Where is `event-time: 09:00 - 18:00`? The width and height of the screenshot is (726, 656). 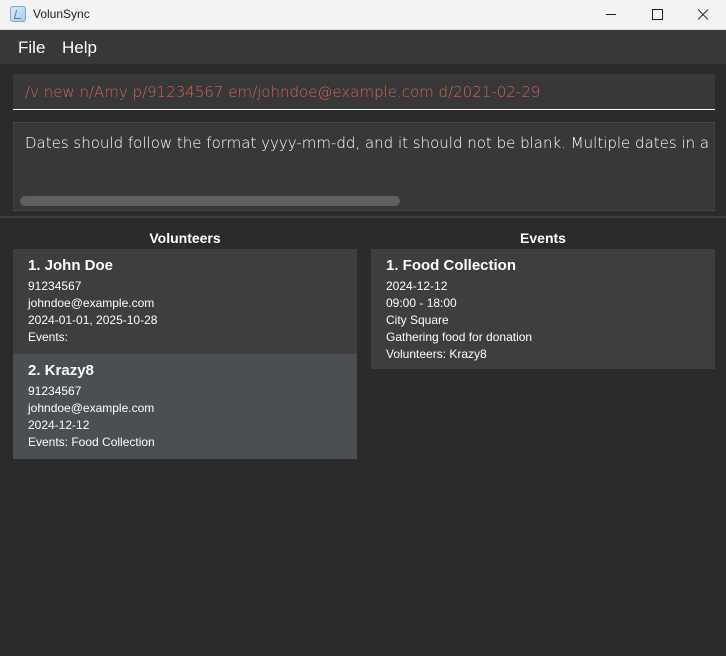 event-time: 09:00 - 18:00 is located at coordinates (421, 303).